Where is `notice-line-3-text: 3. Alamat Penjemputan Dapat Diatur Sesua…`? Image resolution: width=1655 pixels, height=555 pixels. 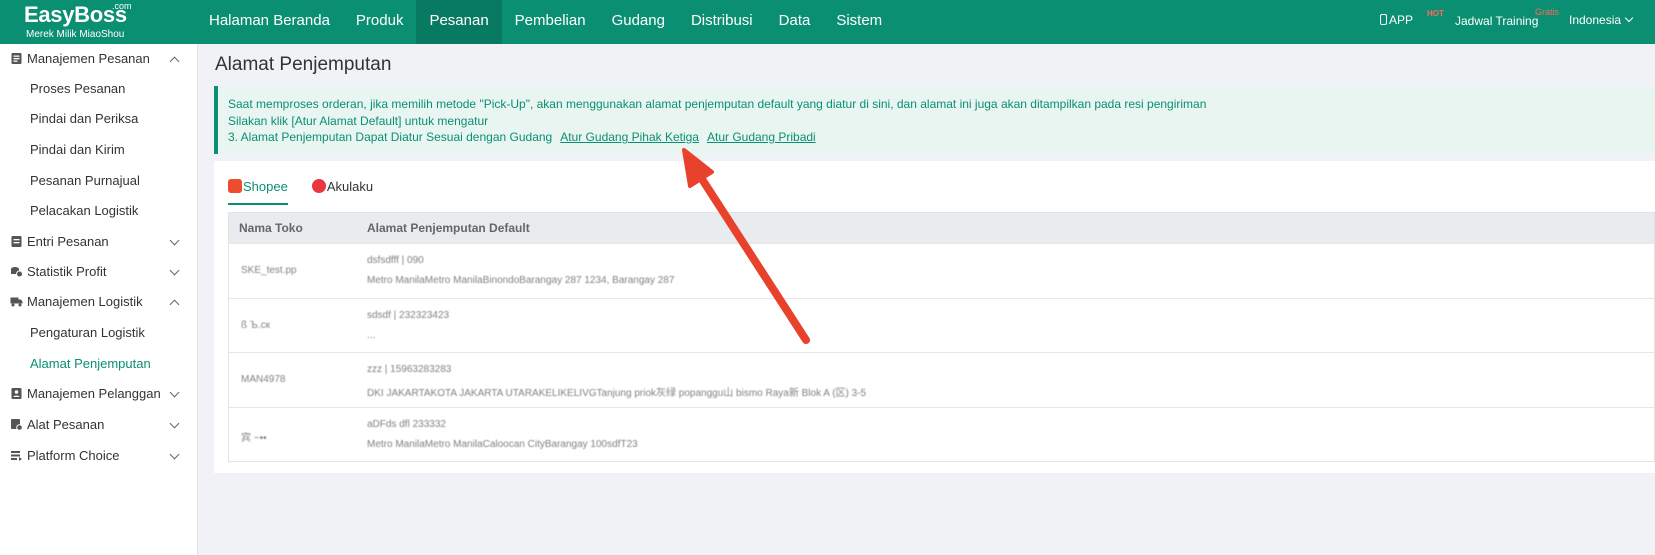 notice-line-3-text: 3. Alamat Penjemputan Dapat Diatur Sesua… is located at coordinates (390, 137).